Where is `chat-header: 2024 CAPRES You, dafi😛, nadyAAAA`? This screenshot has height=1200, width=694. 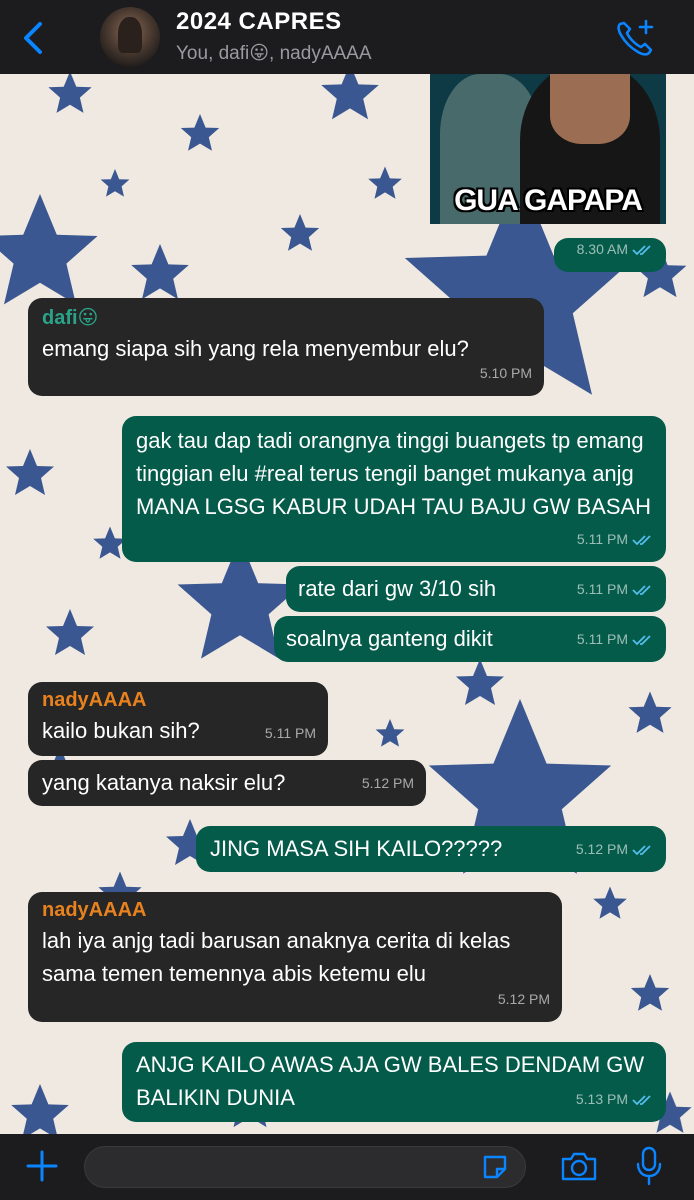 chat-header: 2024 CAPRES You, dafi😛, nadyAAAA is located at coordinates (347, 37).